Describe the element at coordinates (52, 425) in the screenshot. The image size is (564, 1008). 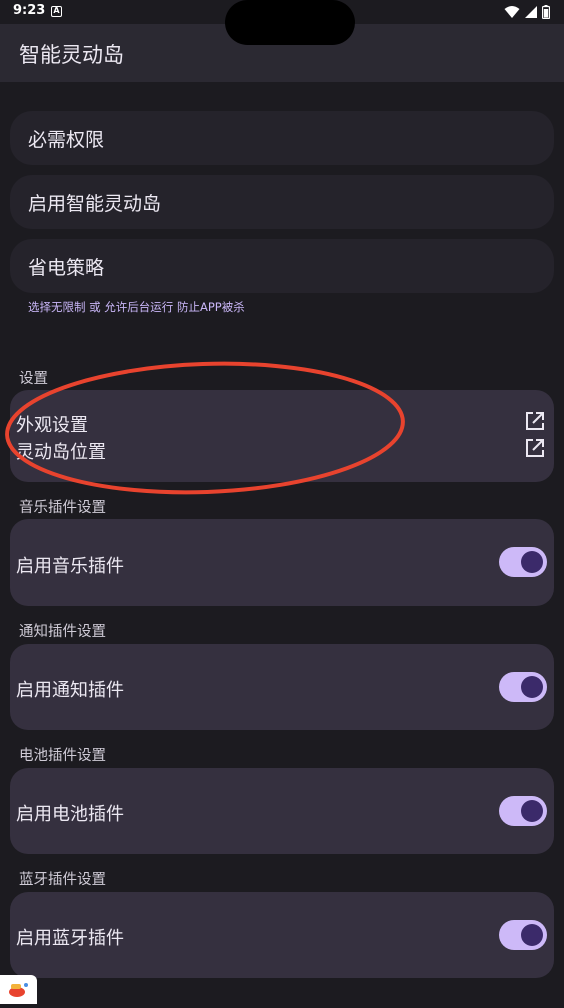
I see `appearance-settings-label: 外观设置` at that location.